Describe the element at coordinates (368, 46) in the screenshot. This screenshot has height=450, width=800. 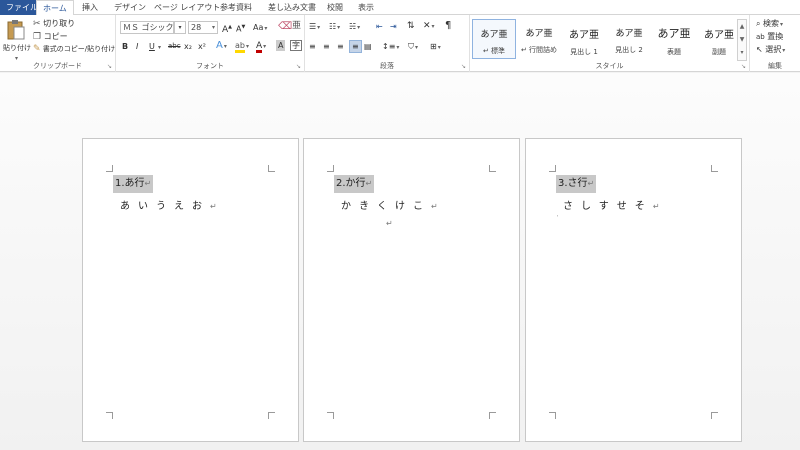
I see `distributed-icon: ▤` at that location.